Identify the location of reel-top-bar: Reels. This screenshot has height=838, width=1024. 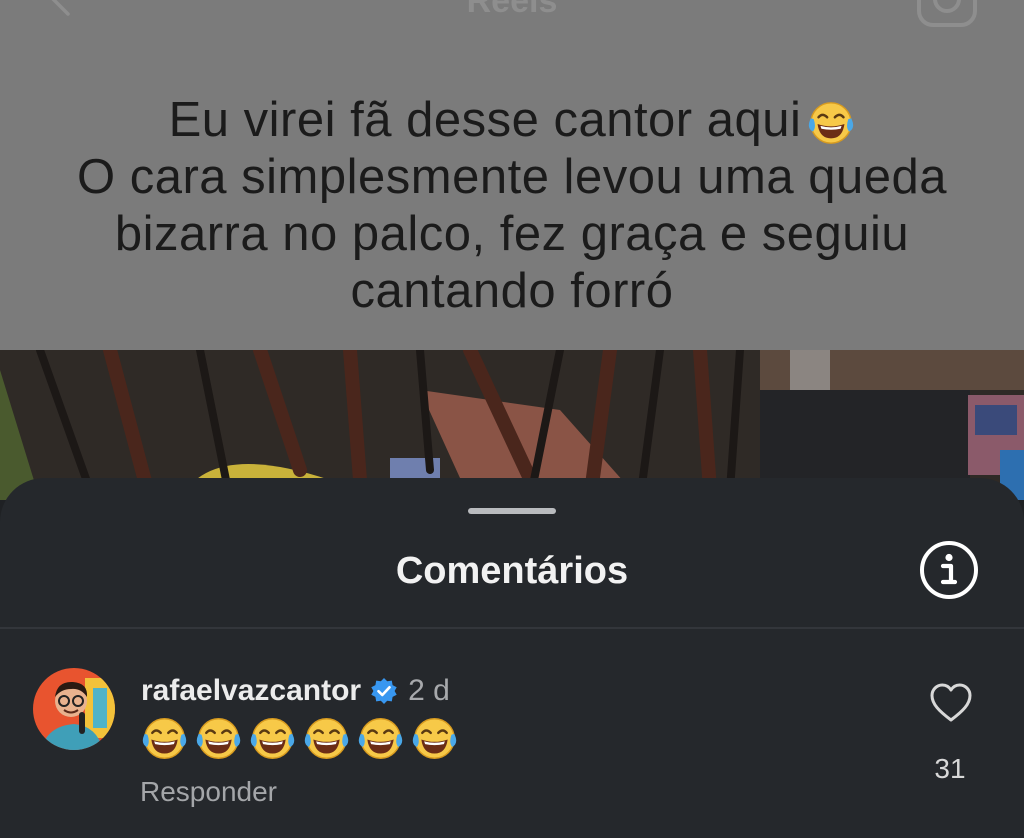
(512, 15).